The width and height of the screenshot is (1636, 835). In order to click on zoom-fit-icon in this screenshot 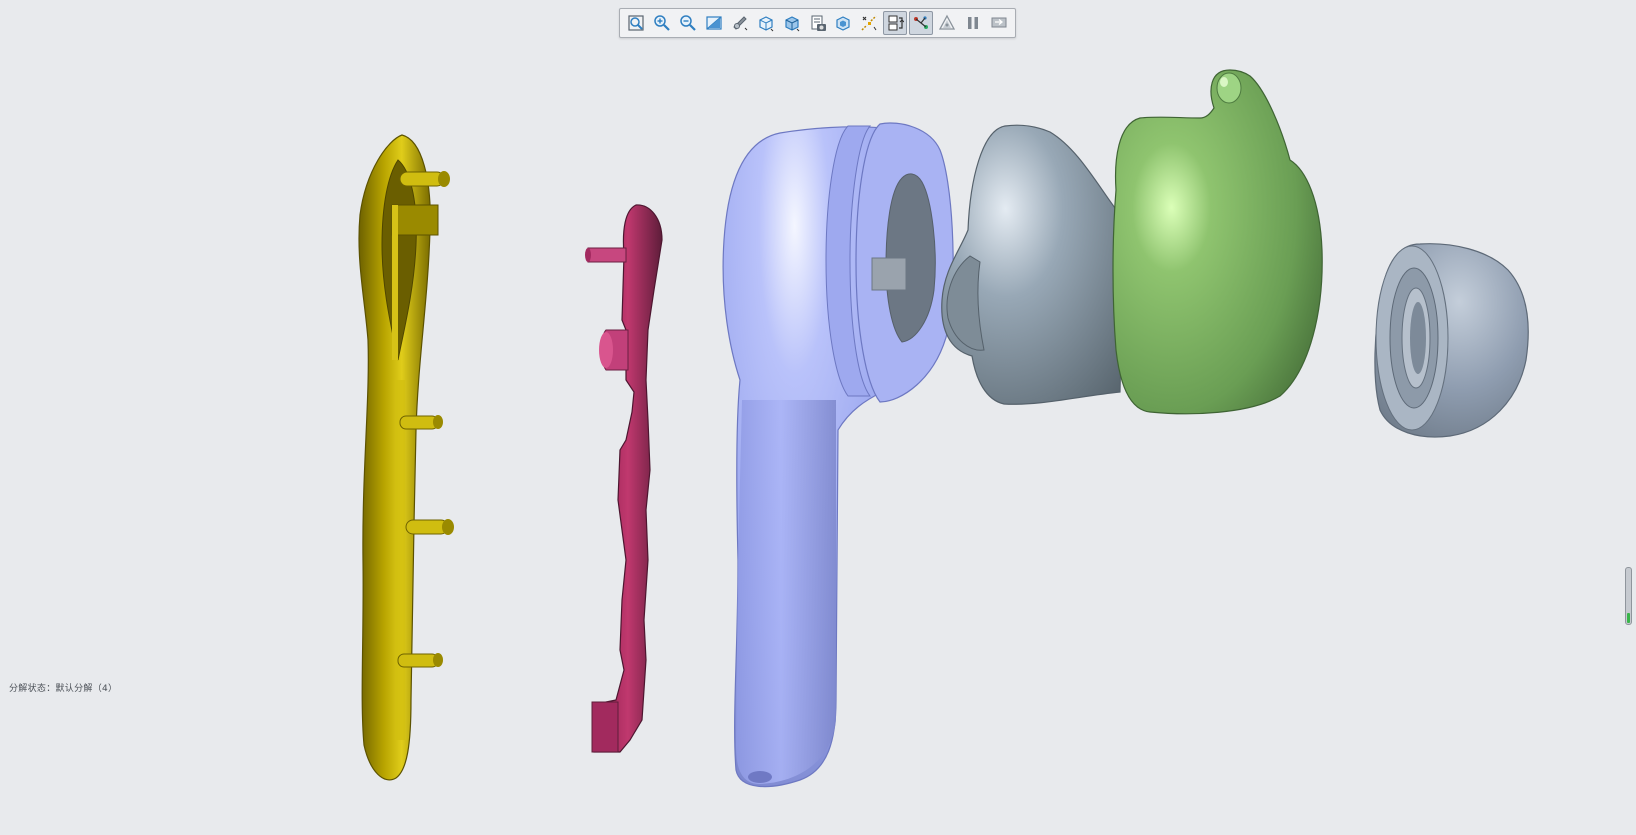, I will do `click(636, 23)`.